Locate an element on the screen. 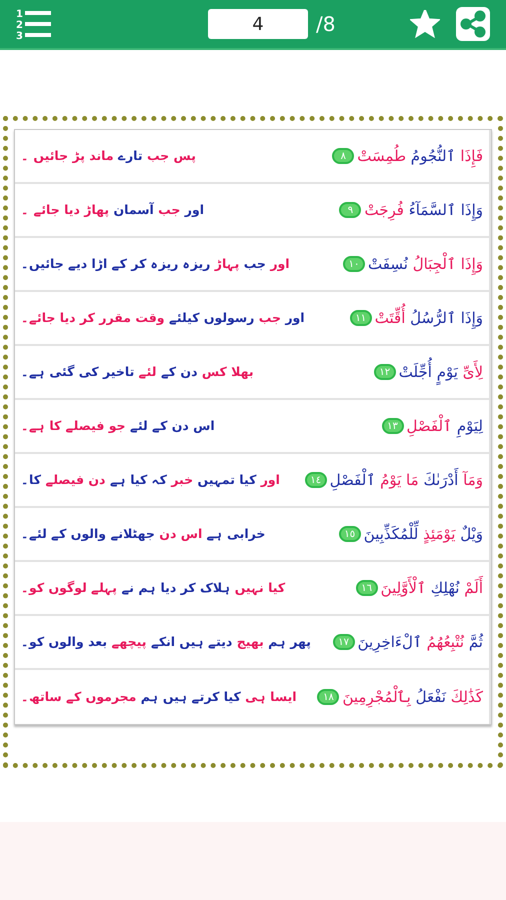  verse-text: وَيْلٌ يَوْمَئِذٍ لِّلْمُكَذِّبِينَ is located at coordinates (423, 534).